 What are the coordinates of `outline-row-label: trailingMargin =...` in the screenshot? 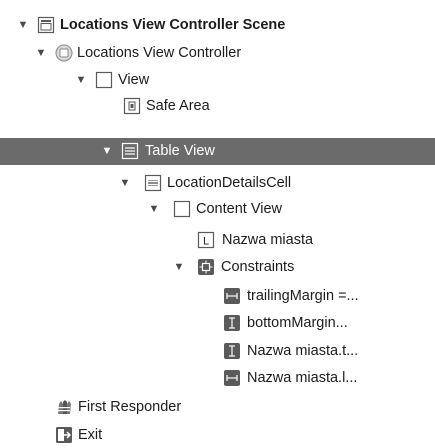 It's located at (303, 296).